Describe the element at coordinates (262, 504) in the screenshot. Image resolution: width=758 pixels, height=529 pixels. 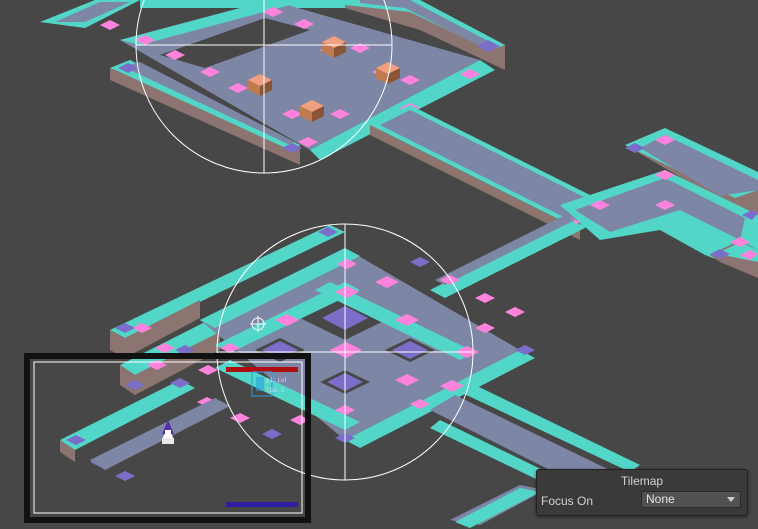
I see `mana-bar` at that location.